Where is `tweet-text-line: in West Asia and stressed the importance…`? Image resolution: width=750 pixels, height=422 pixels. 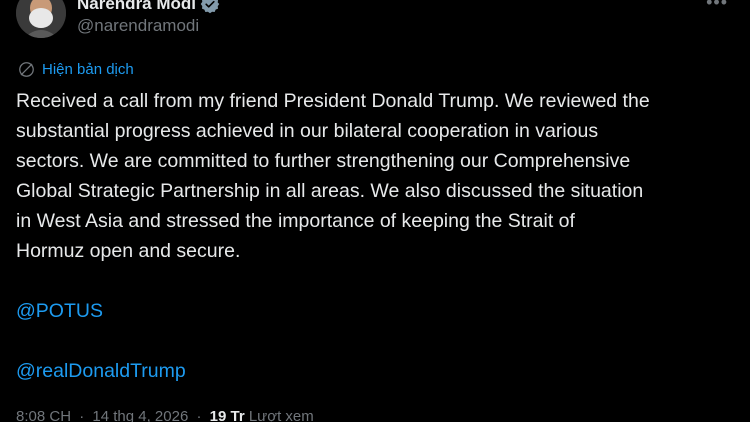
tweet-text-line: in West Asia and stressed the importance… is located at coordinates (295, 221).